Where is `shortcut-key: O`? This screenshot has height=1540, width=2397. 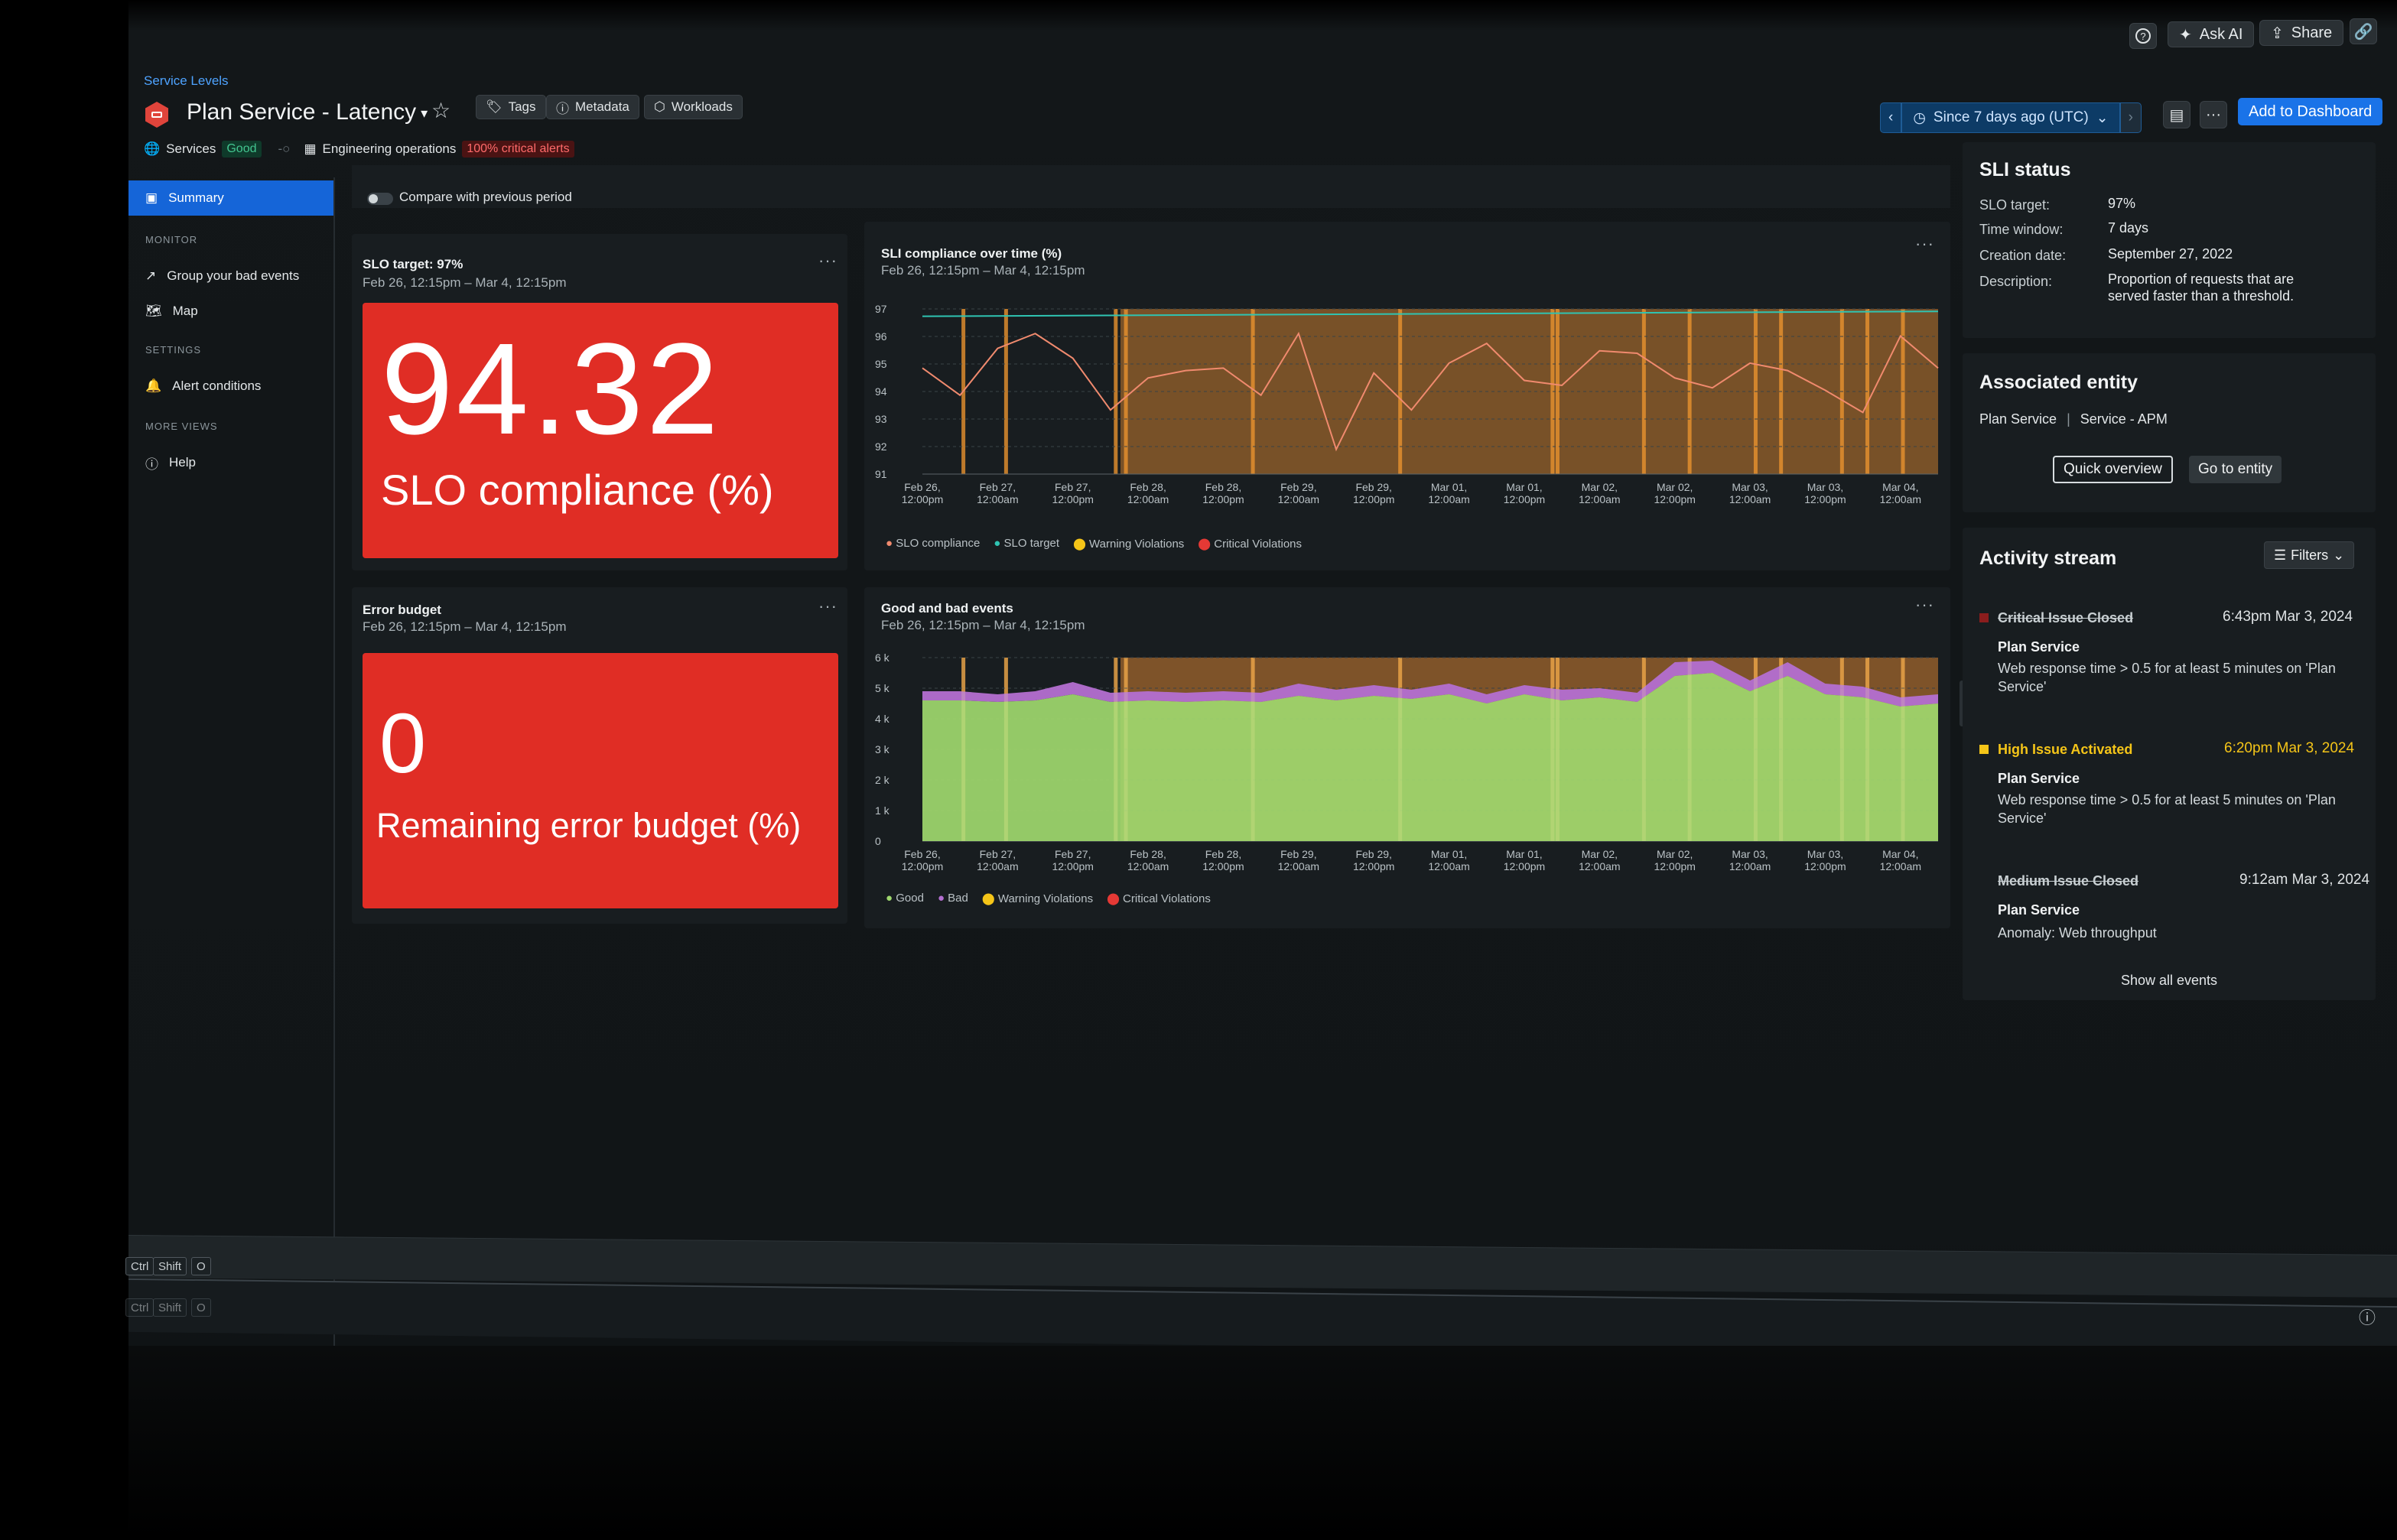 shortcut-key: O is located at coordinates (201, 1266).